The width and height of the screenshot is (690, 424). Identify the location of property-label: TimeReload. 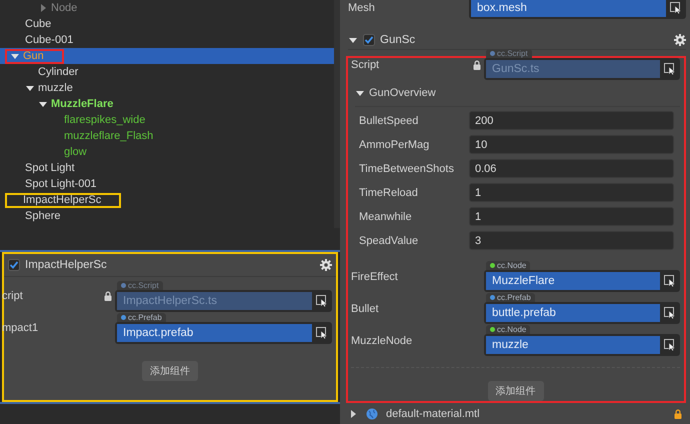
(389, 192).